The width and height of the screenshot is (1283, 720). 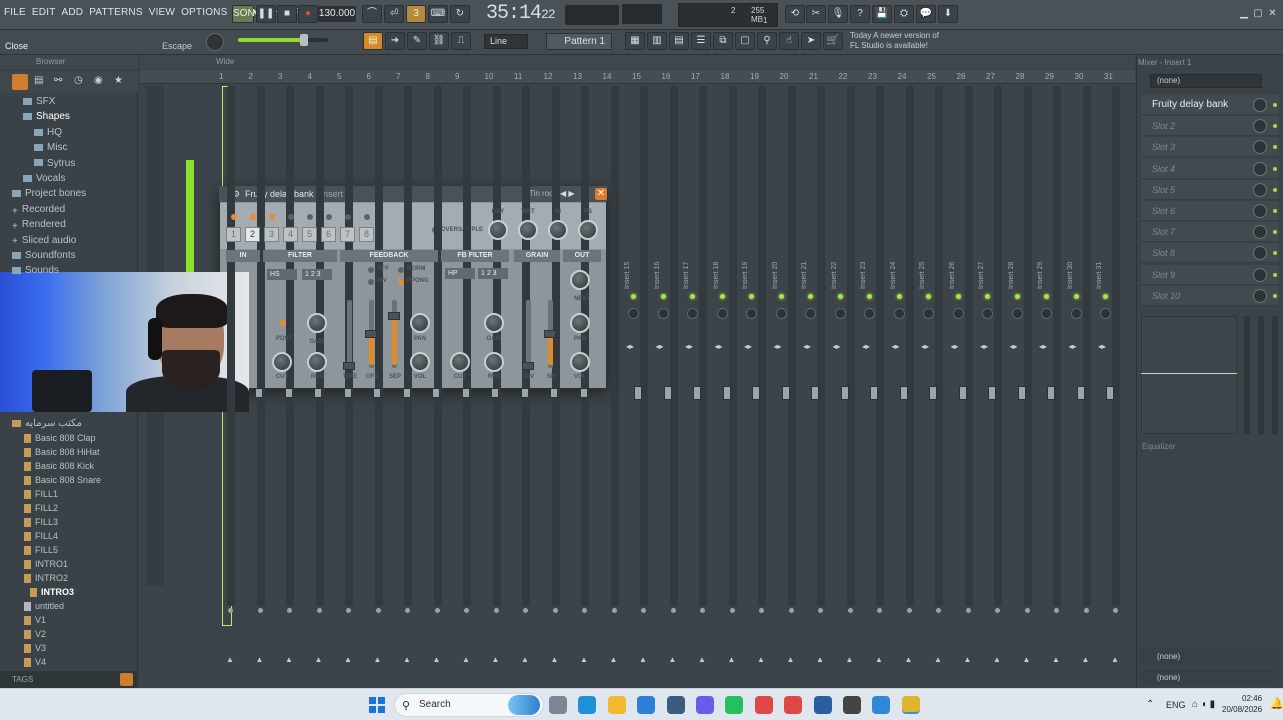 What do you see at coordinates (550, 334) in the screenshot?
I see `fader-sh-handle` at bounding box center [550, 334].